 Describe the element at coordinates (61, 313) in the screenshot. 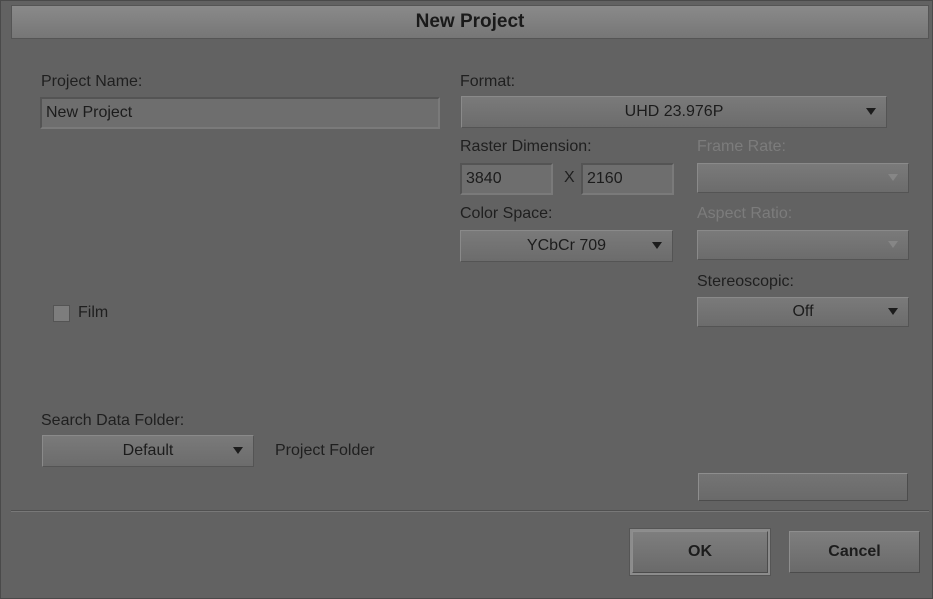

I see `film-checkbox` at that location.